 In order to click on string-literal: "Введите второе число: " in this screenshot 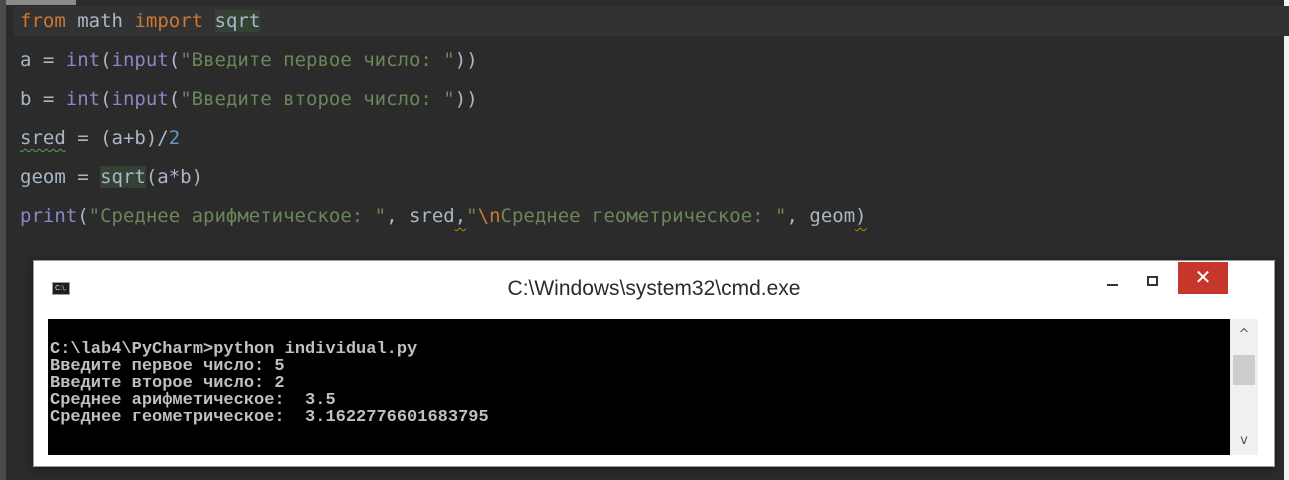, I will do `click(317, 99)`.